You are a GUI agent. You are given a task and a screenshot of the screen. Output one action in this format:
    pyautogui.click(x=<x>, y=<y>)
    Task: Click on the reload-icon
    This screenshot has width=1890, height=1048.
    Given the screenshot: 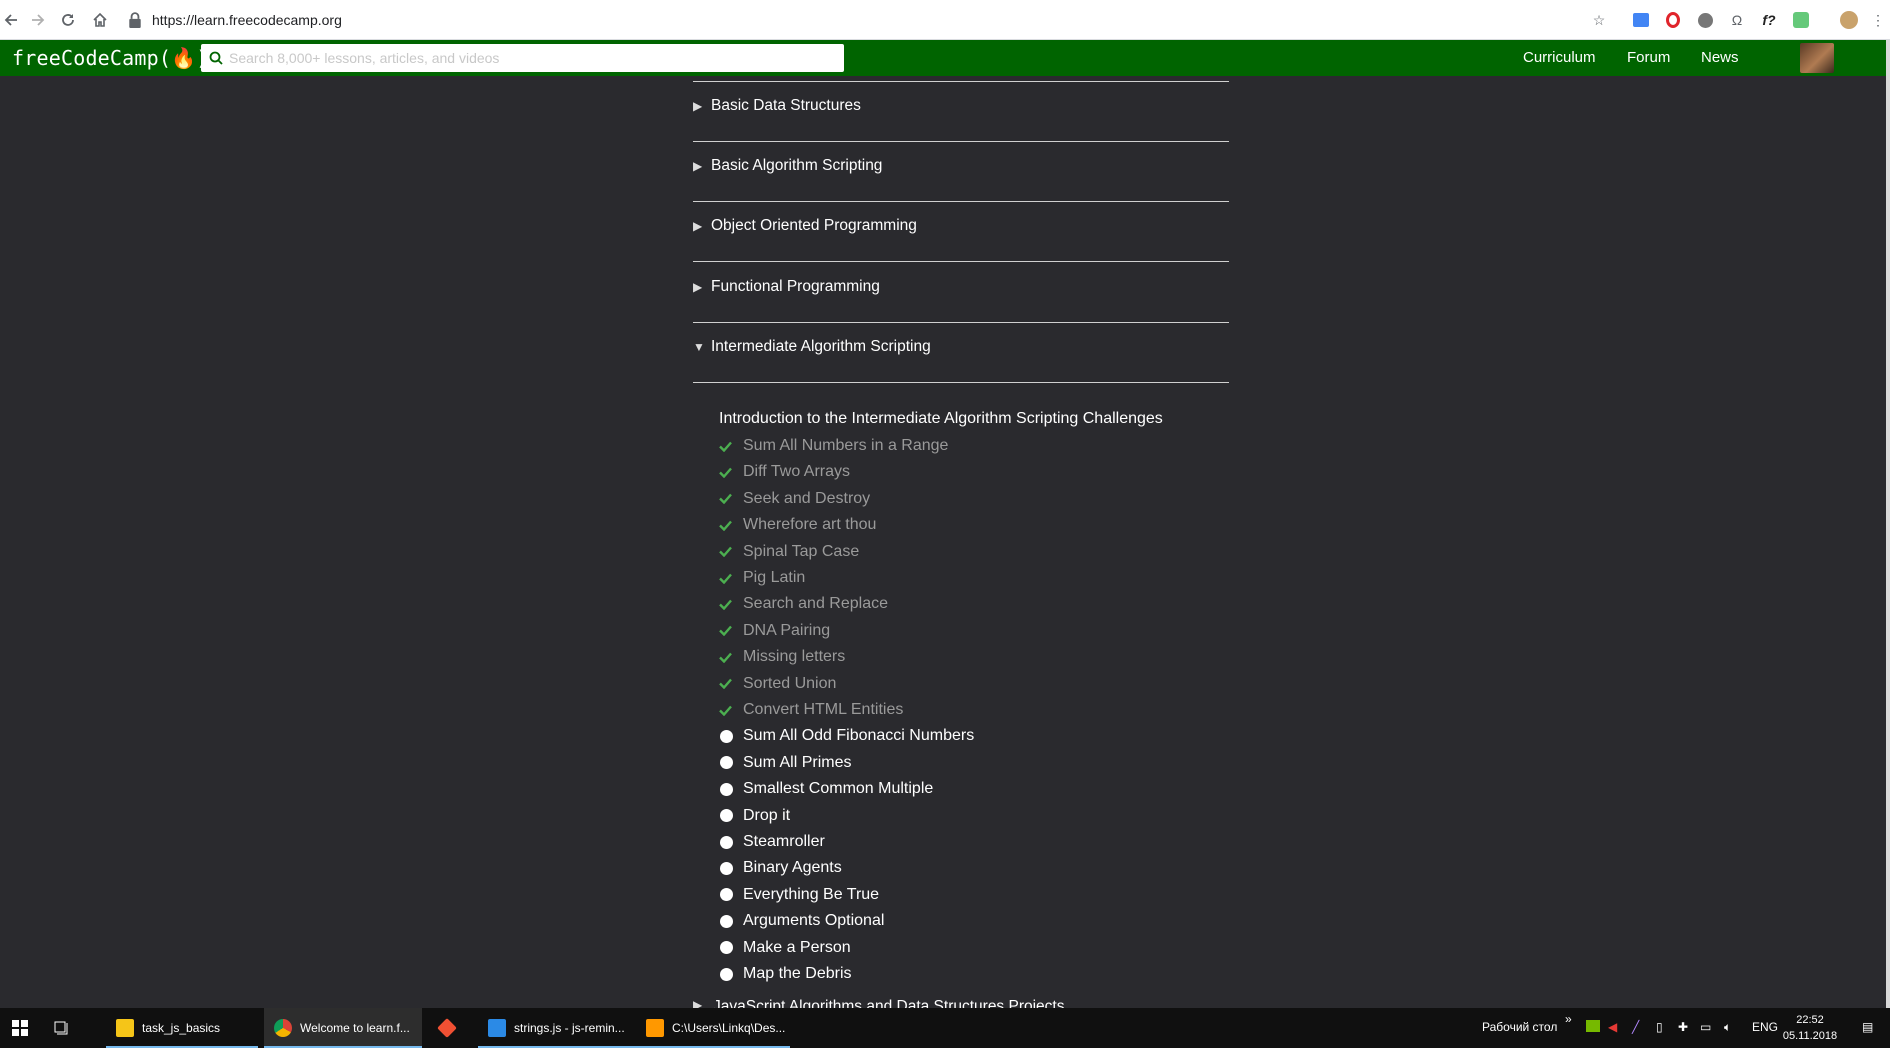 What is the action you would take?
    pyautogui.click(x=68, y=20)
    